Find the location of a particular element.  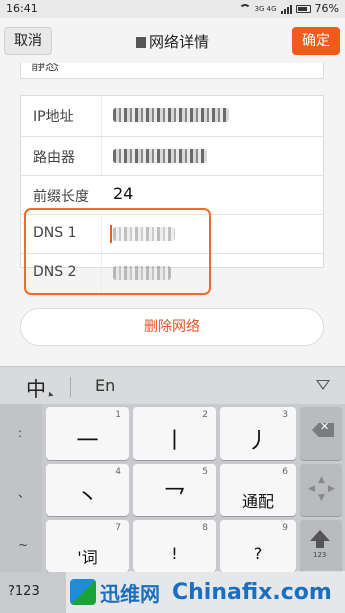

key-glyph: 通配 is located at coordinates (257, 501).